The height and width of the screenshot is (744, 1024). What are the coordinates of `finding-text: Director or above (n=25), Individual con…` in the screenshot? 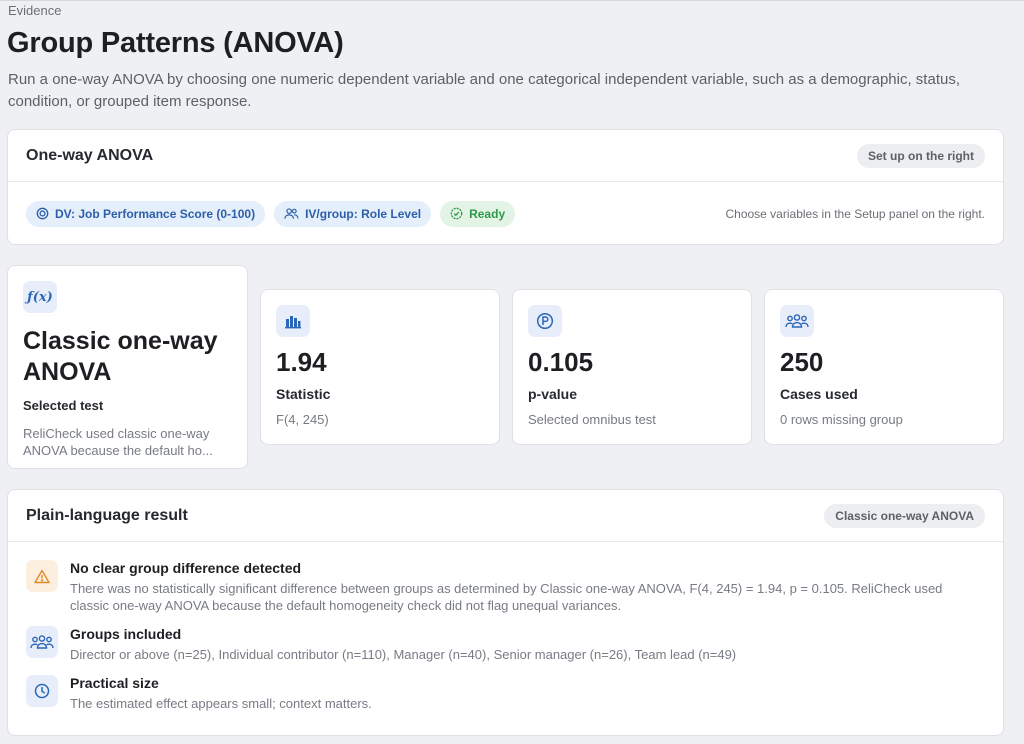 It's located at (403, 654).